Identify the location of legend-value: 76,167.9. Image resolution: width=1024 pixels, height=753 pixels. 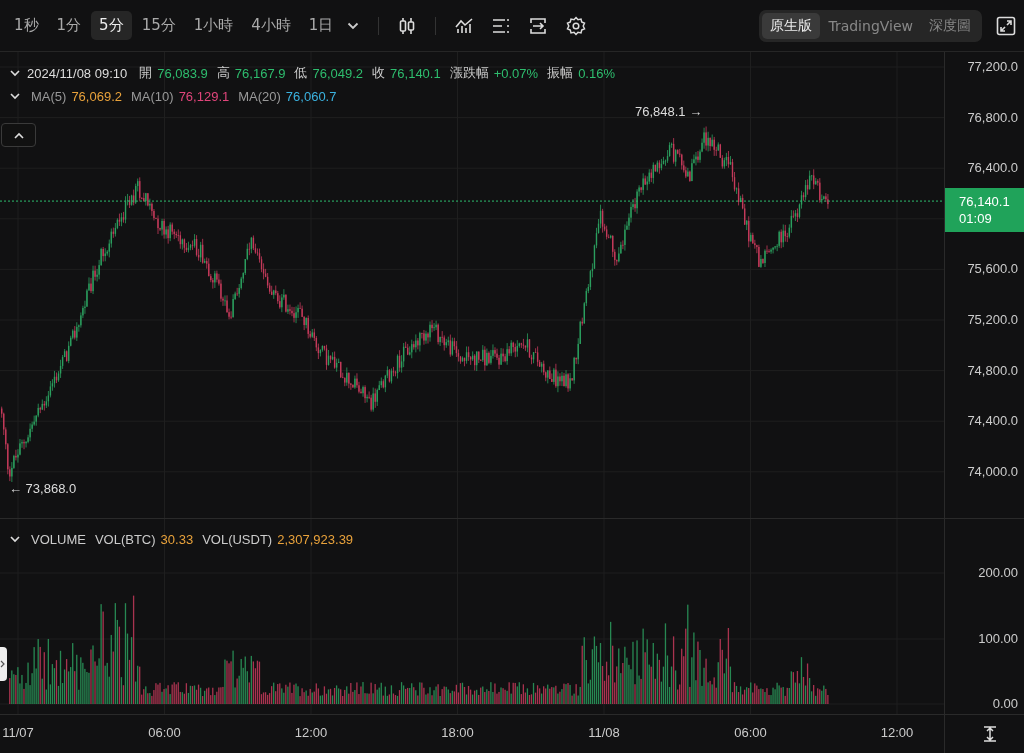
(260, 73).